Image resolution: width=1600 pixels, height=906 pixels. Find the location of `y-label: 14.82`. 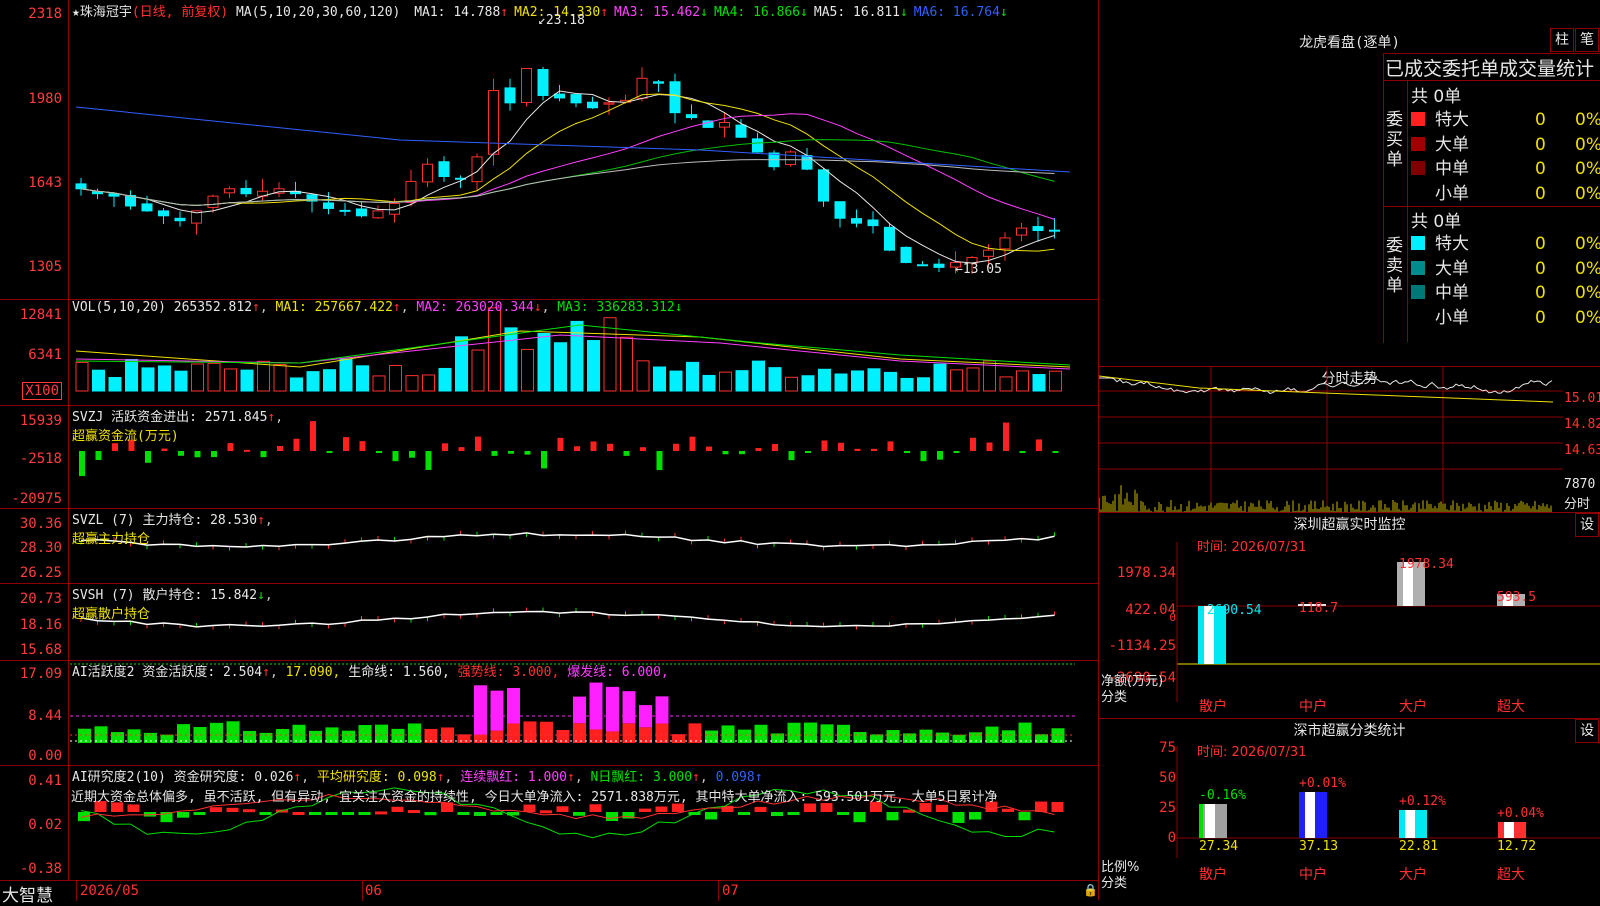

y-label: 14.82 is located at coordinates (1582, 424).